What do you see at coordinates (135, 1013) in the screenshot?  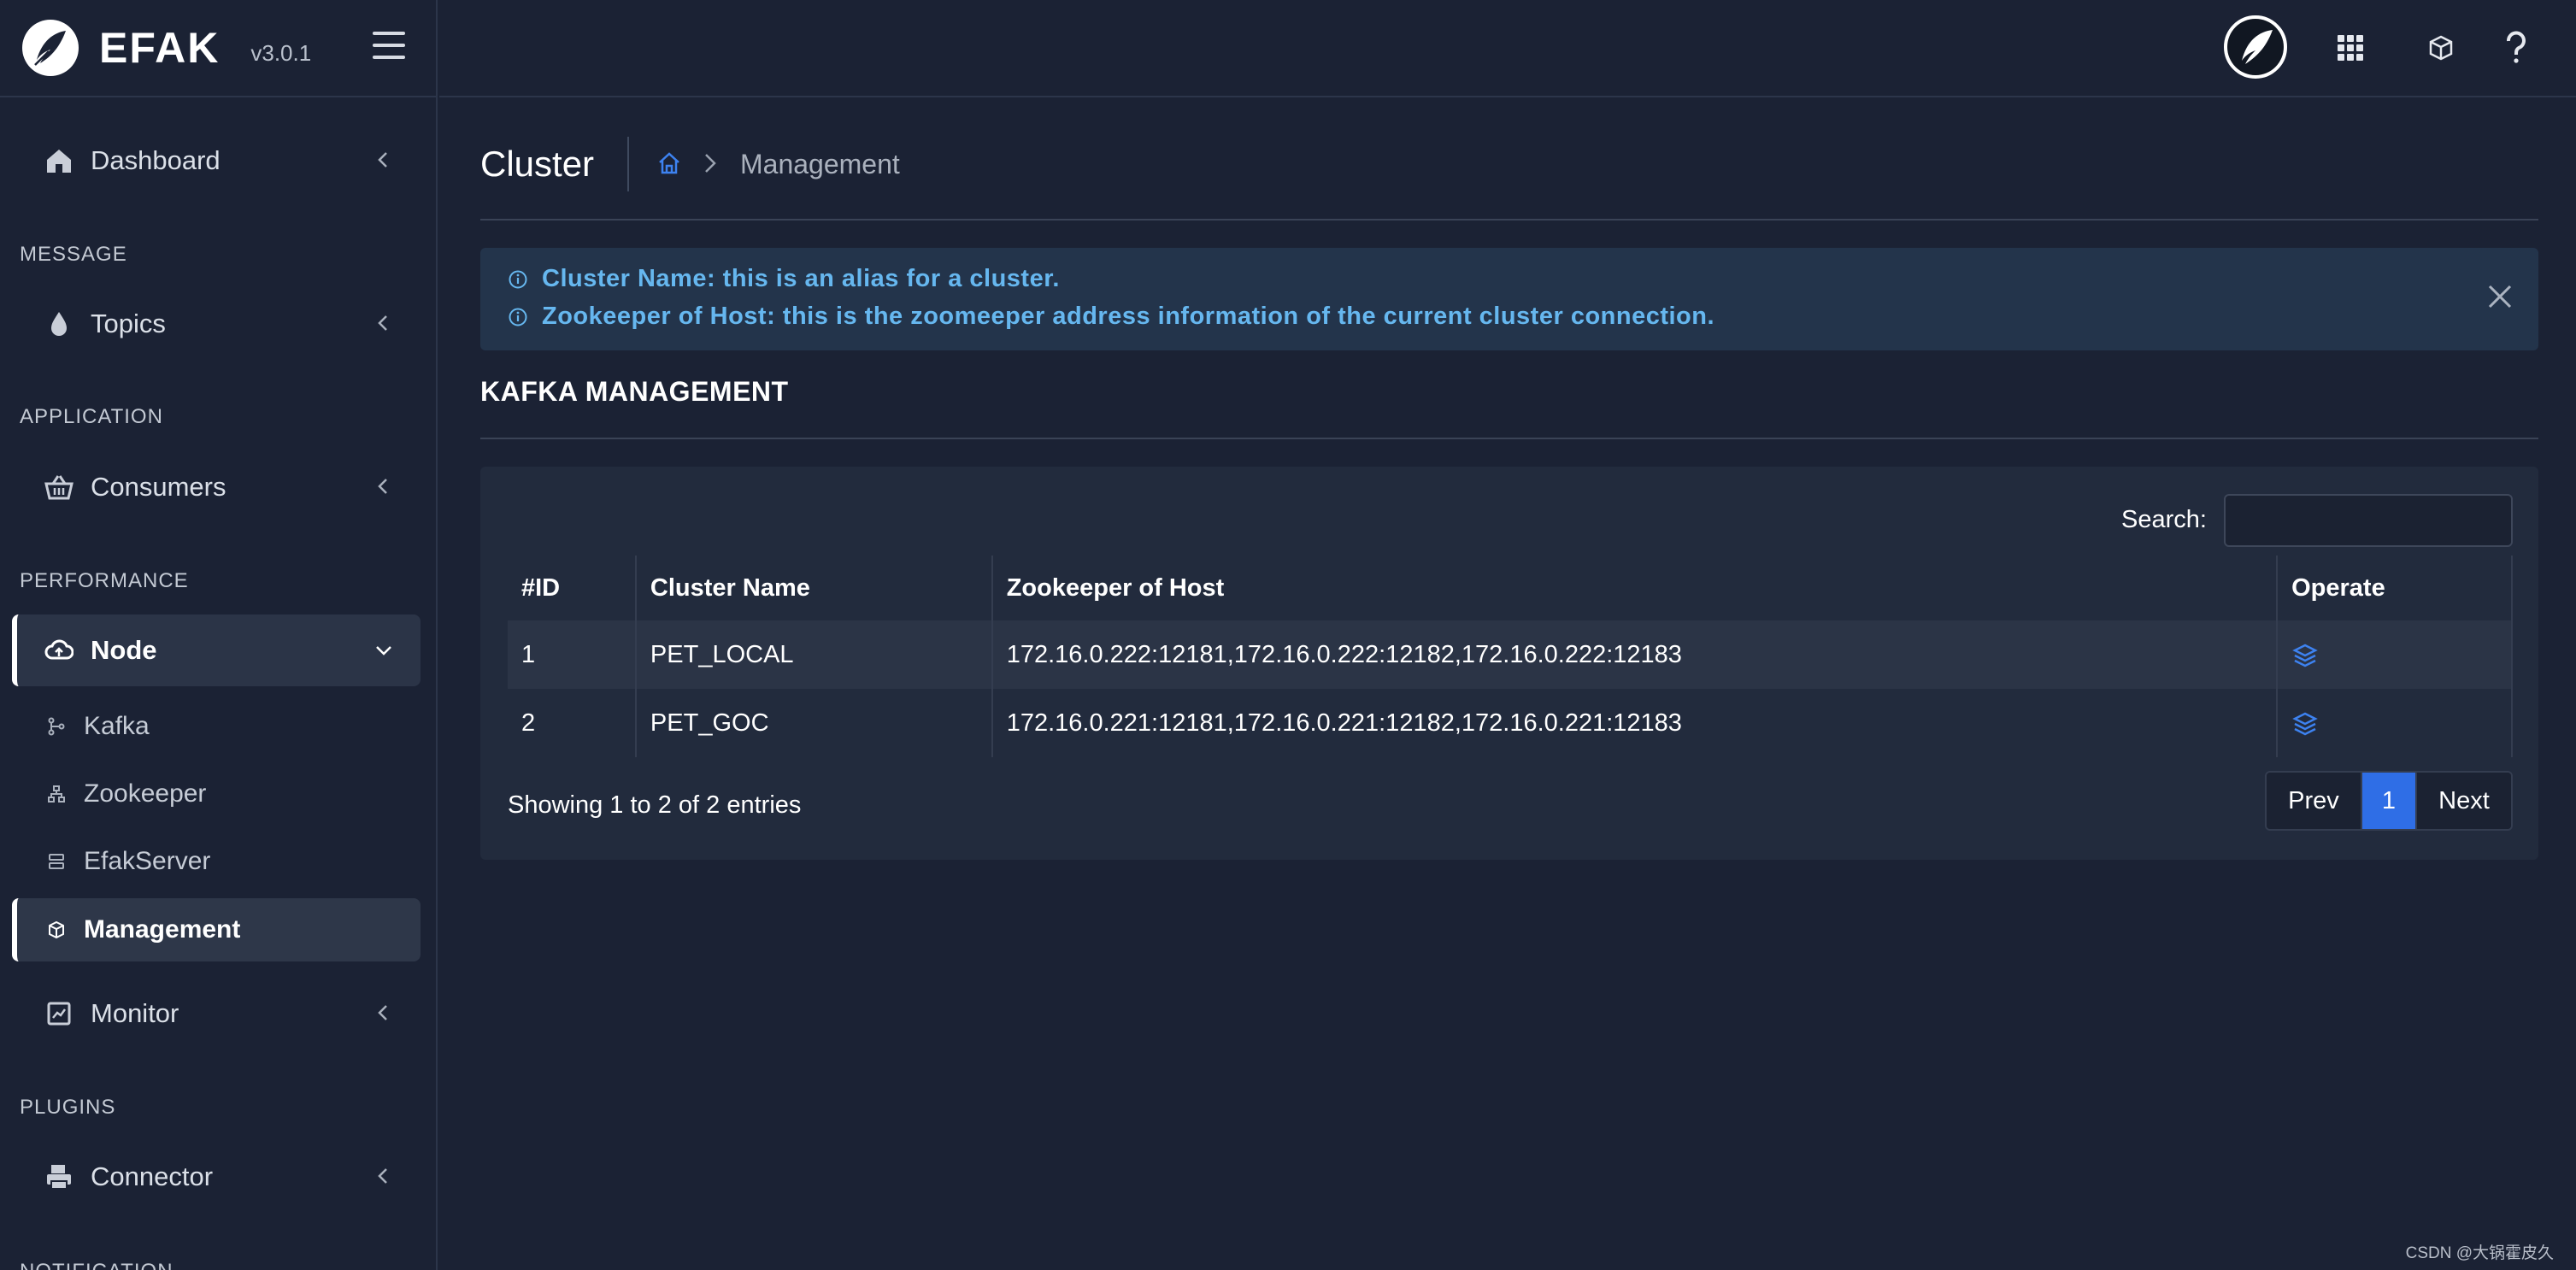 I see `sidebar-item-label: Monitor` at bounding box center [135, 1013].